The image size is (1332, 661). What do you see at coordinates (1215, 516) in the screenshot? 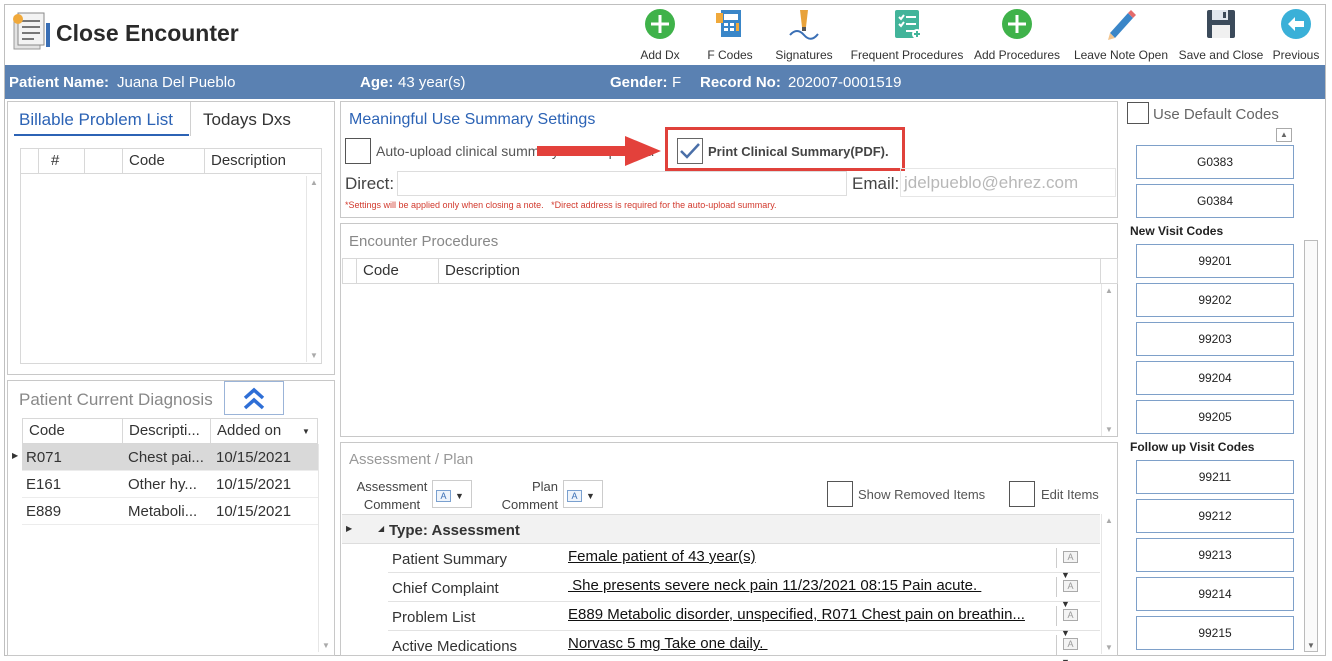
I see `code-button-99212: 99212` at bounding box center [1215, 516].